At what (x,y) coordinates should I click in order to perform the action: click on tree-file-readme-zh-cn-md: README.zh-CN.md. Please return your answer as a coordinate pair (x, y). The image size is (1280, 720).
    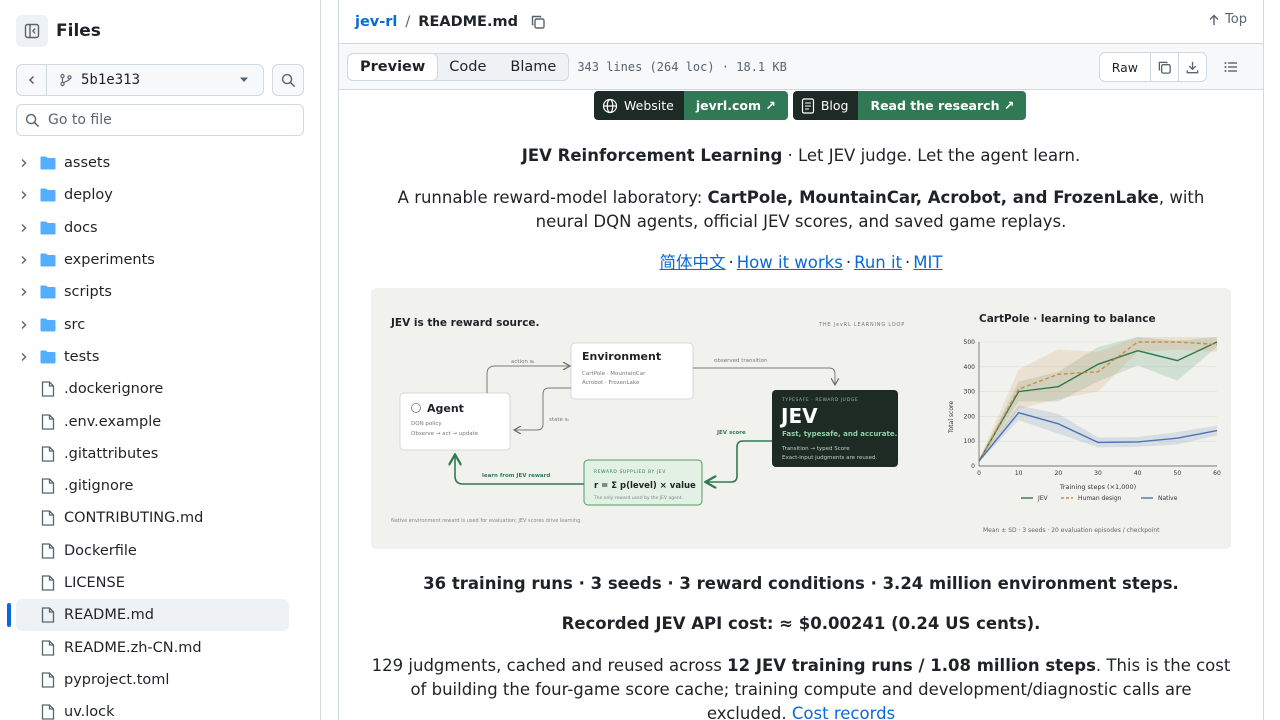
    Looking at the image, I should click on (152, 647).